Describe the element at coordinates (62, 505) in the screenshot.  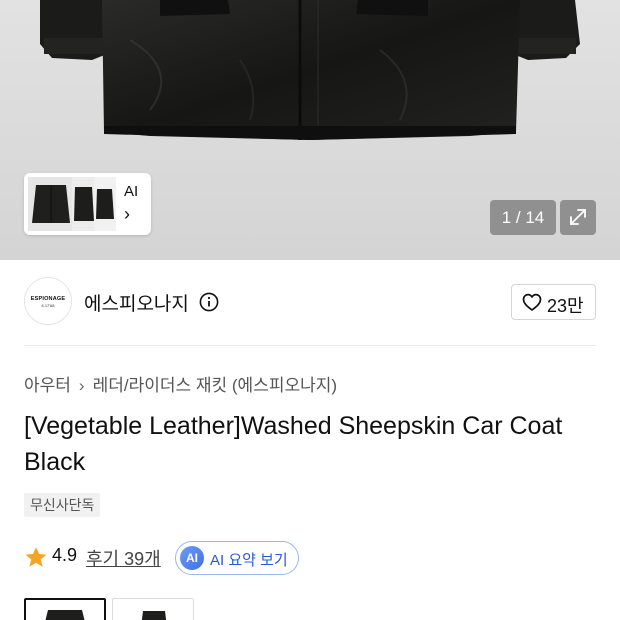
I see `exclusive-badge: 무신사단독` at that location.